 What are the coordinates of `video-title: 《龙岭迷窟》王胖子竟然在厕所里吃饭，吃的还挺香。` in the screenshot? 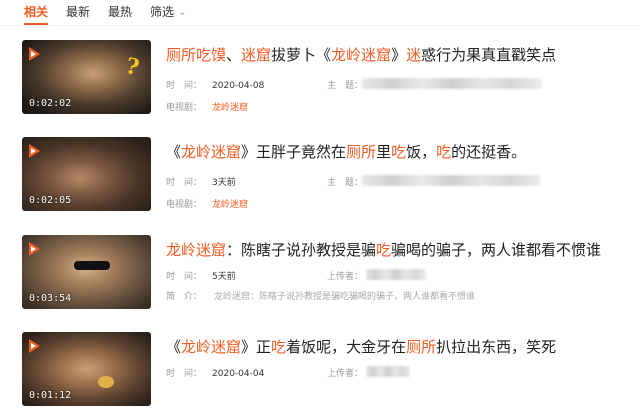 It's located at (346, 151).